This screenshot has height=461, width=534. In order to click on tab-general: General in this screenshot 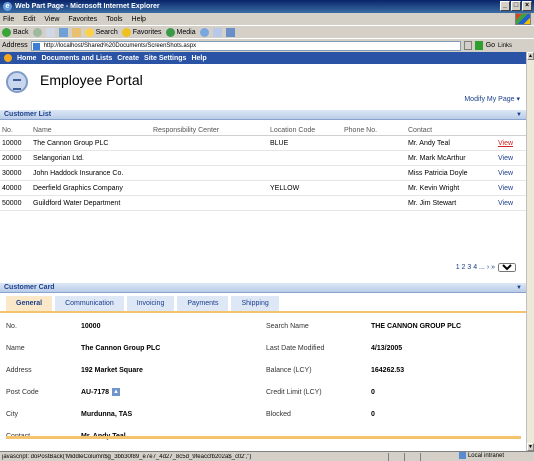, I will do `click(29, 303)`.